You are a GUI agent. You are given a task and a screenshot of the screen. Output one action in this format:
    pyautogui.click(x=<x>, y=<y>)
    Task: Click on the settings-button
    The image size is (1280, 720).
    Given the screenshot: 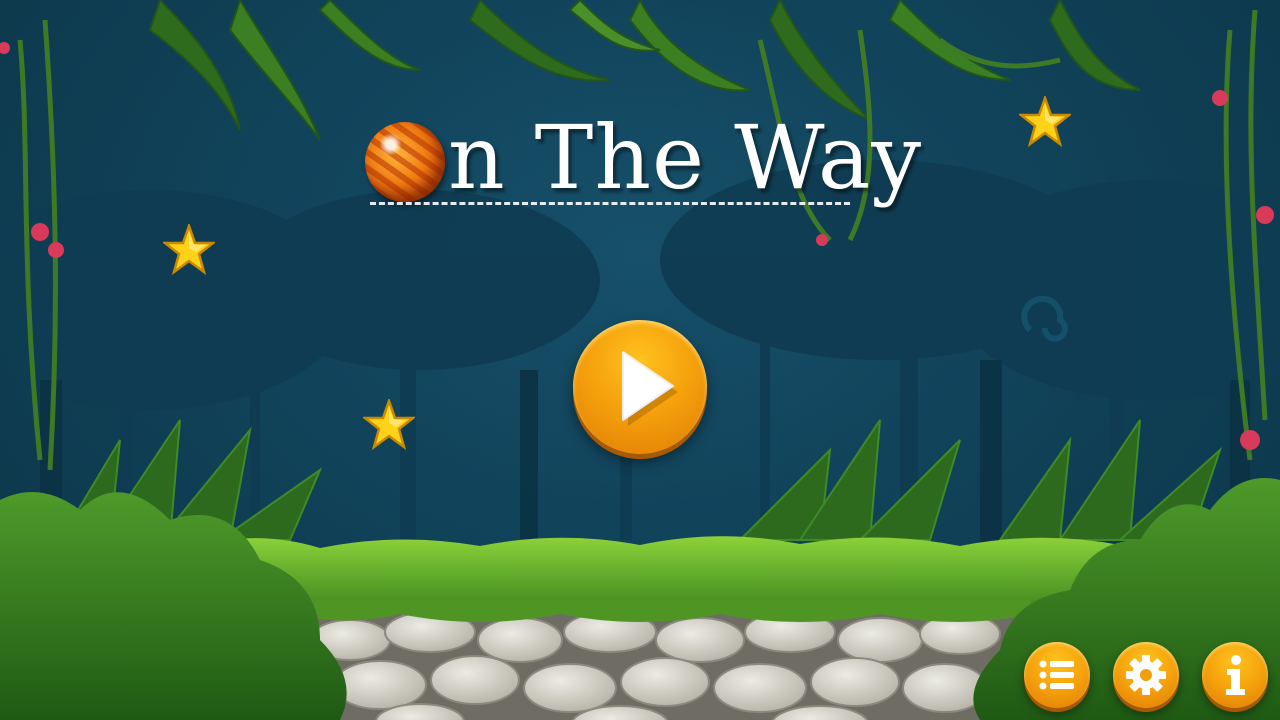 What is the action you would take?
    pyautogui.click(x=1146, y=675)
    